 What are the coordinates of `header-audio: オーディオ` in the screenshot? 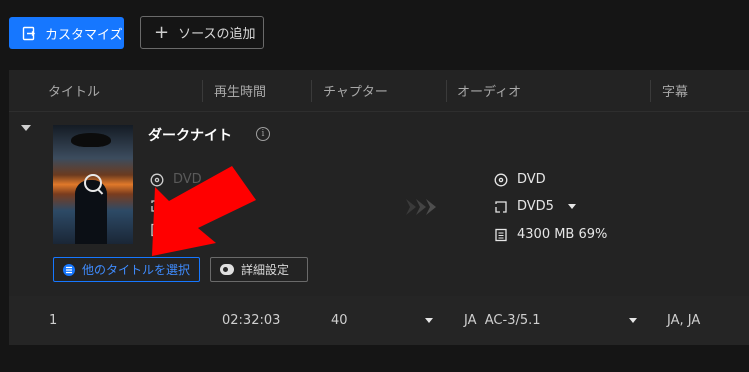 It's located at (489, 92).